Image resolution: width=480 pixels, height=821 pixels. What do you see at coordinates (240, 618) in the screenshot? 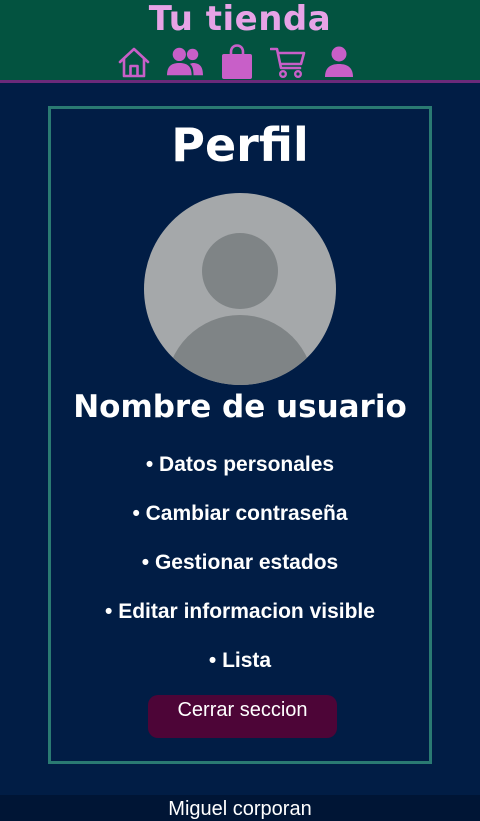
I see `menu-item-editar-informacion: • Editar informacion visible` at bounding box center [240, 618].